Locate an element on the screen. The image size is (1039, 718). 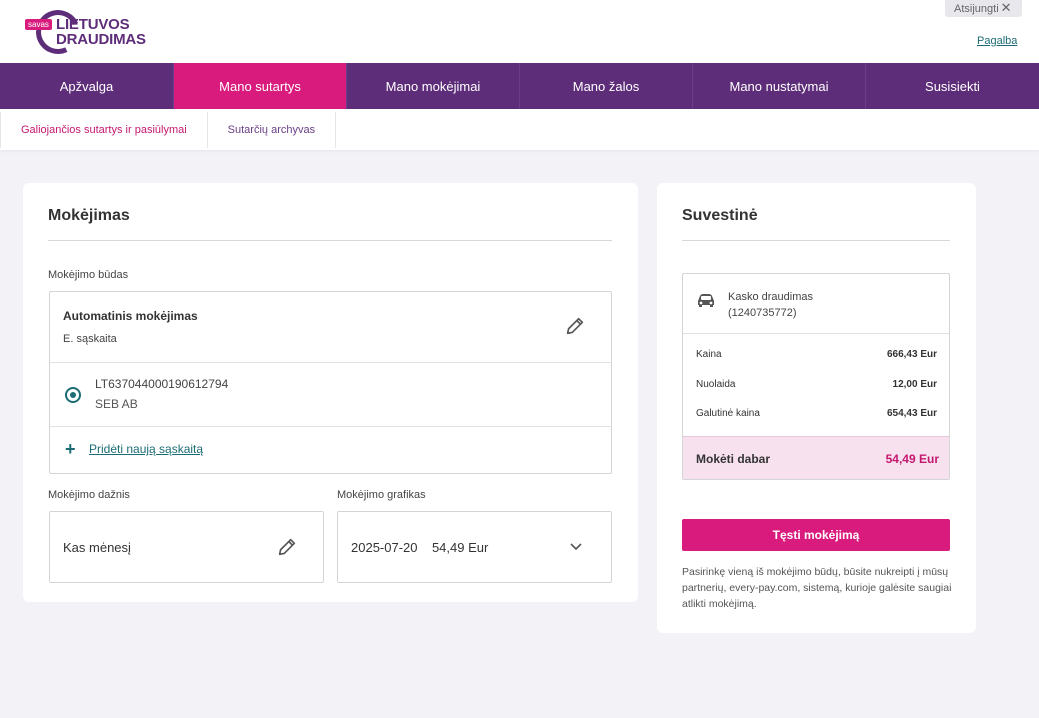
logo-badge: savas is located at coordinates (38, 24).